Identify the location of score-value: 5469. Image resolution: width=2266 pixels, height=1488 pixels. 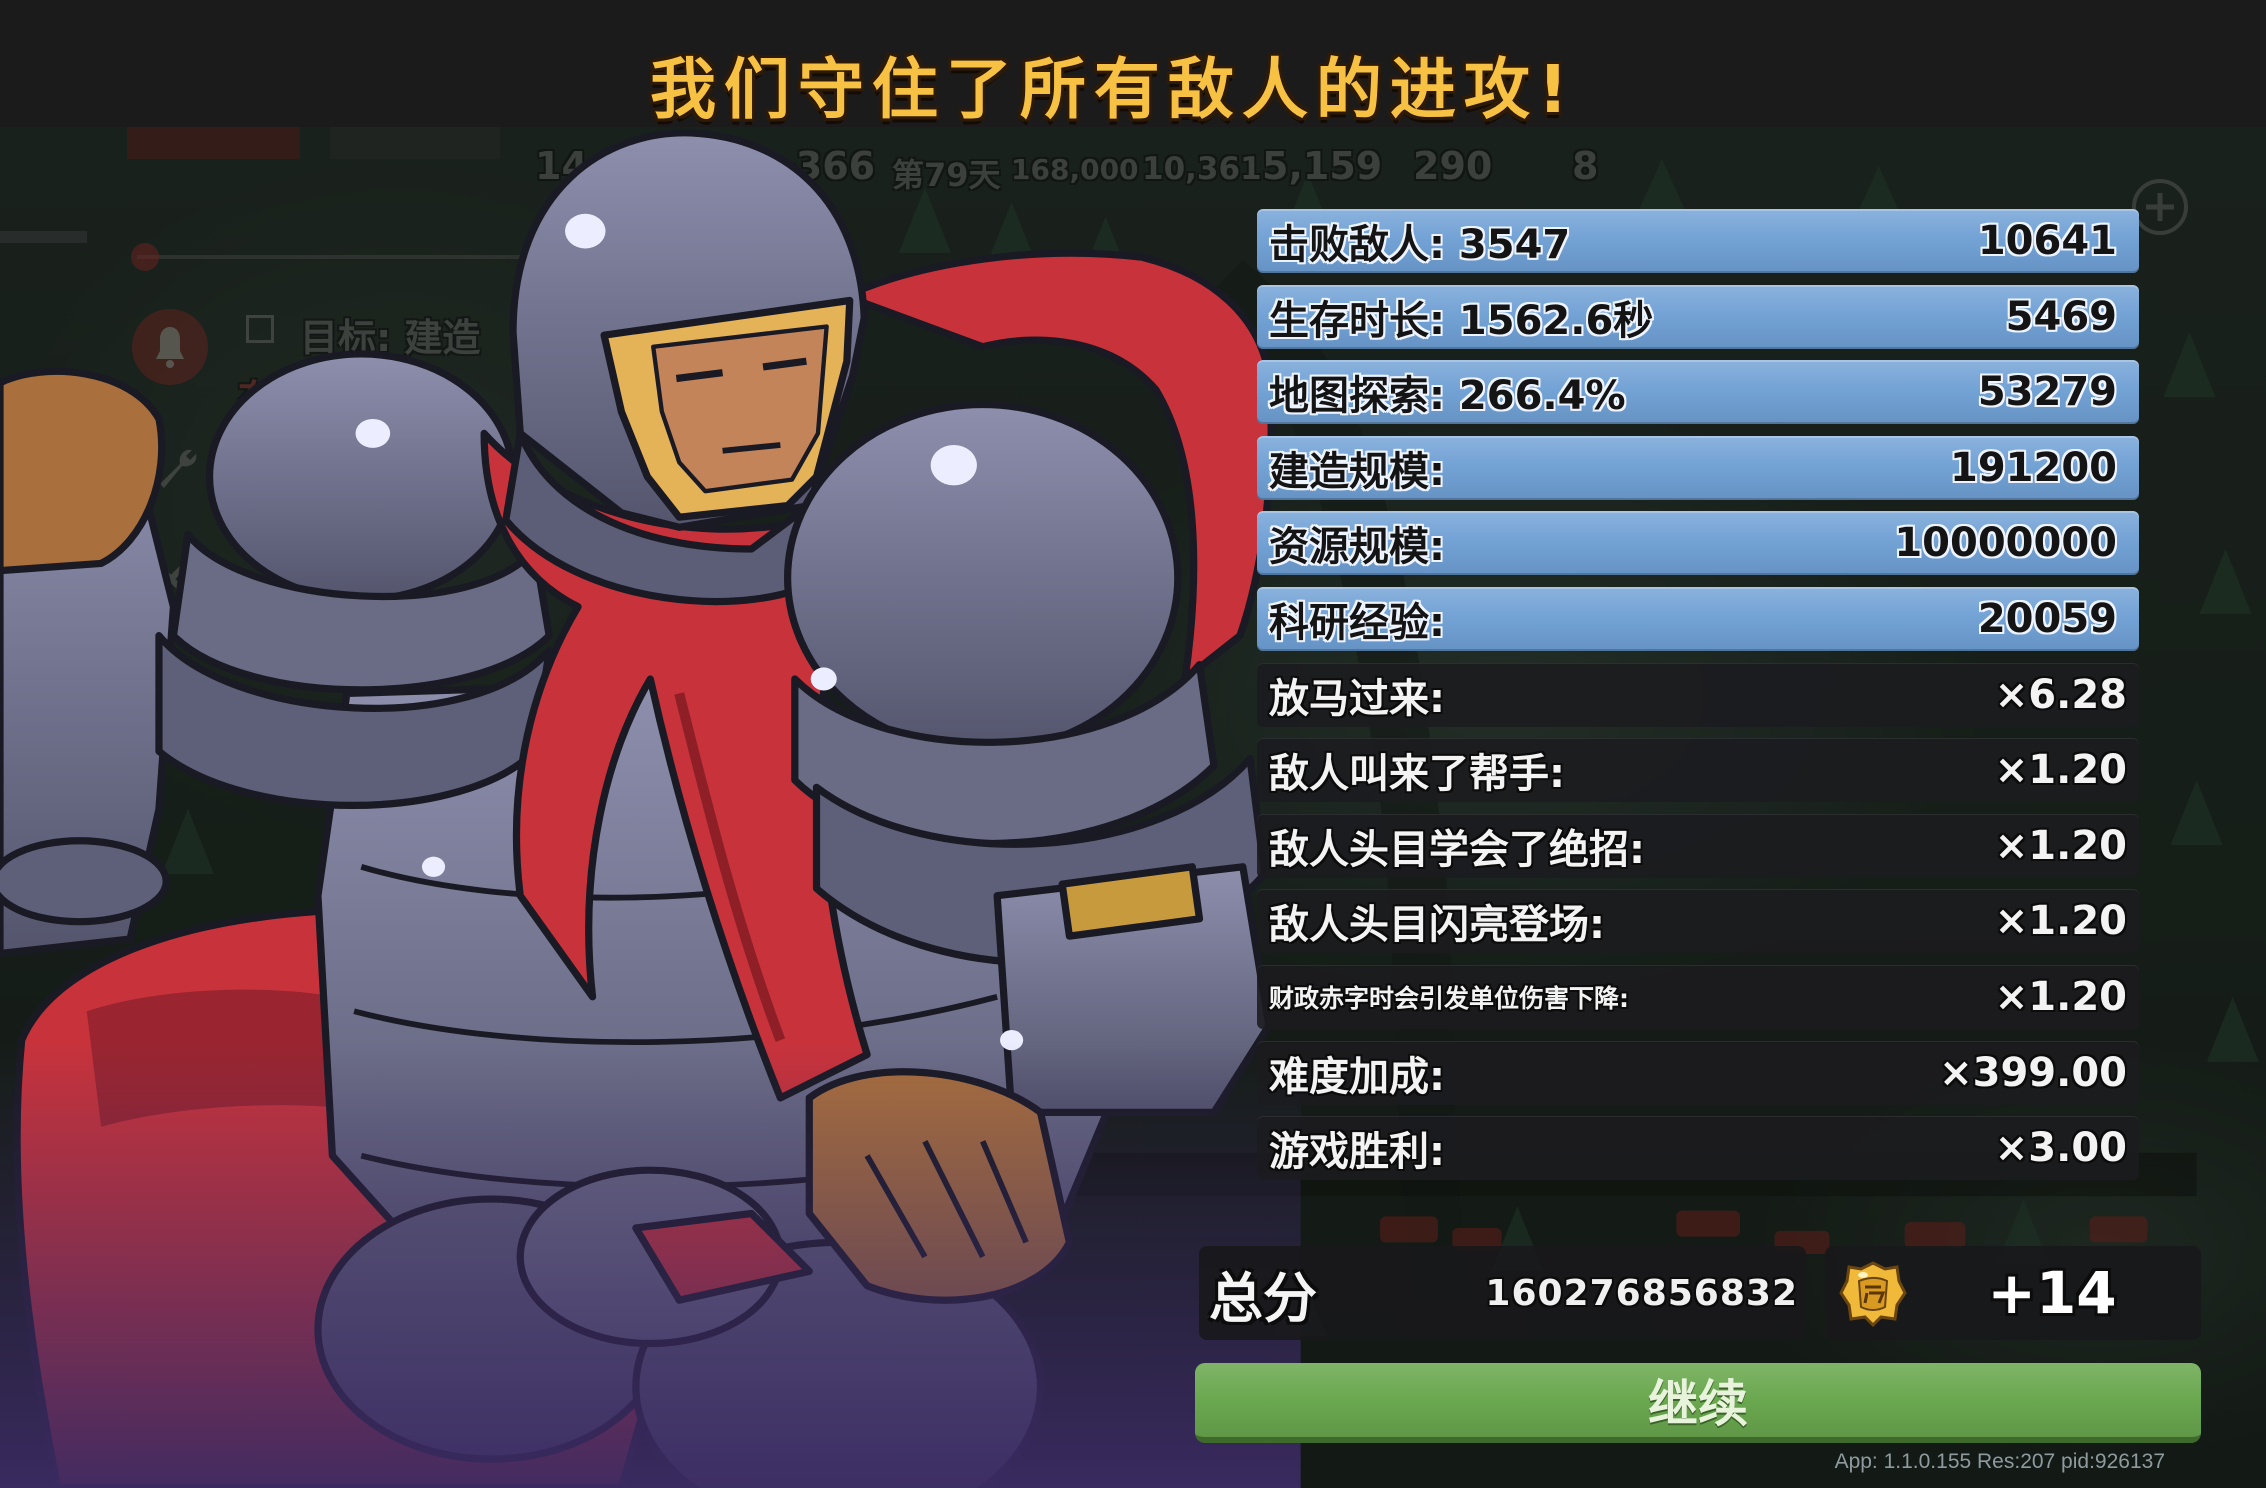
(2061, 316).